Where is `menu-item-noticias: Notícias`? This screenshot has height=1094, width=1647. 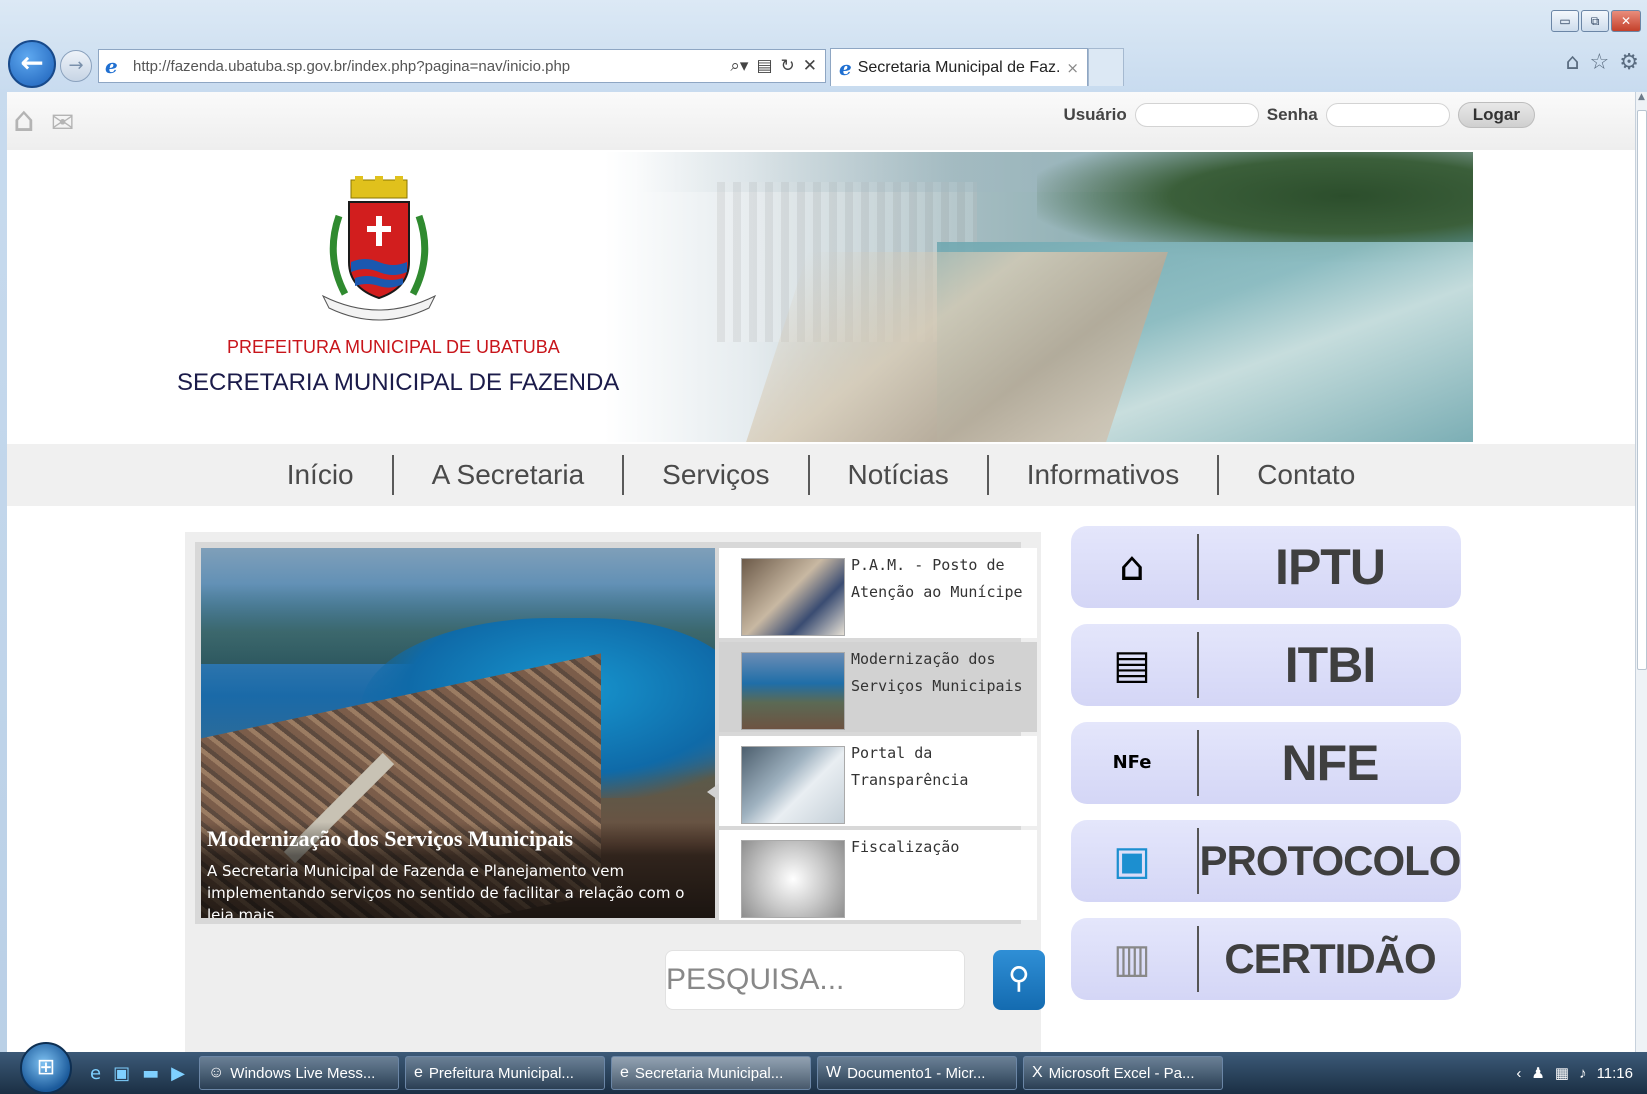
menu-item-noticias: Notícias is located at coordinates (898, 475).